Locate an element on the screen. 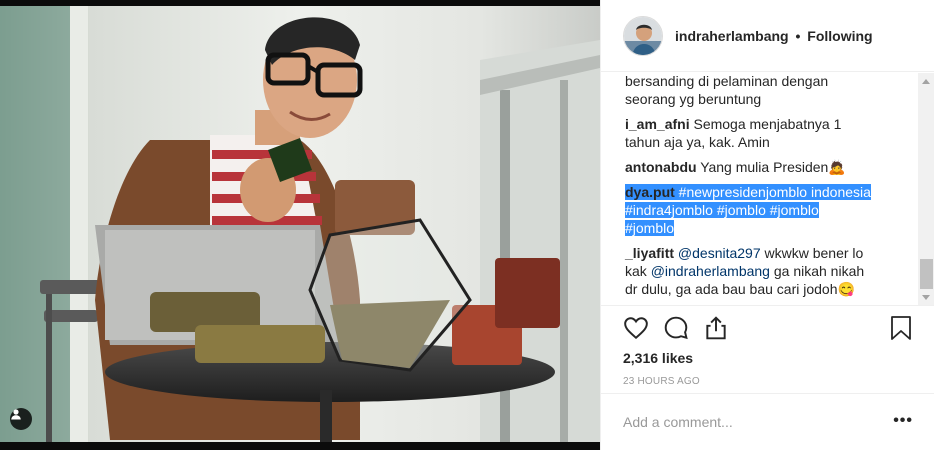 Image resolution: width=934 pixels, height=450 pixels. comment-line: #jomblo is located at coordinates (760, 228).